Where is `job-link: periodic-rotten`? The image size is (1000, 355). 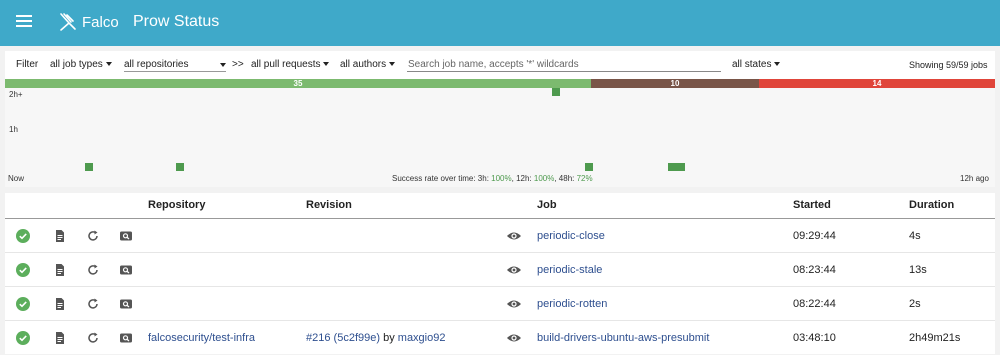
job-link: periodic-rotten is located at coordinates (572, 304).